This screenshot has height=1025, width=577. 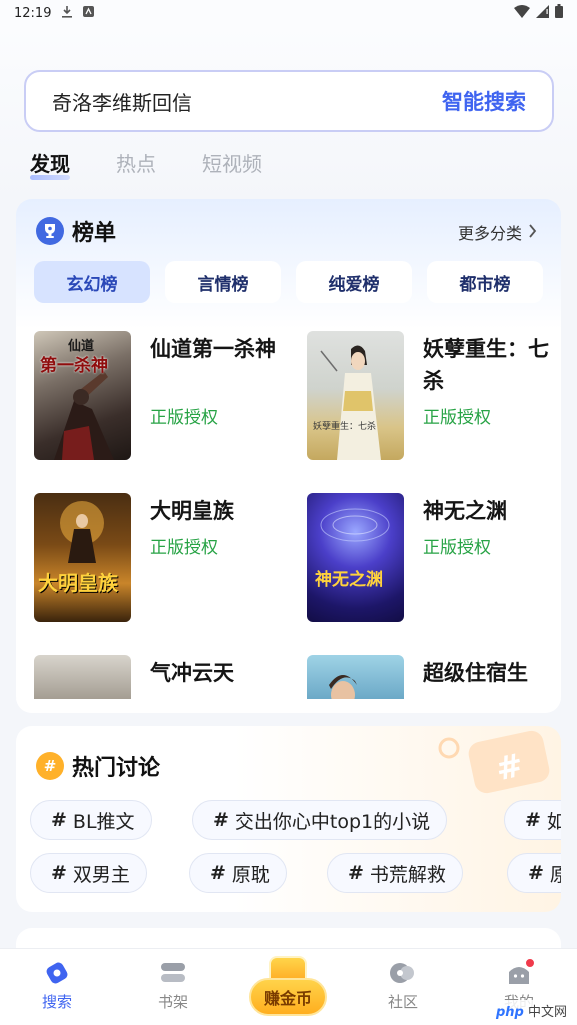 What do you see at coordinates (250, 874) in the screenshot?
I see `topic-label: 原耽` at bounding box center [250, 874].